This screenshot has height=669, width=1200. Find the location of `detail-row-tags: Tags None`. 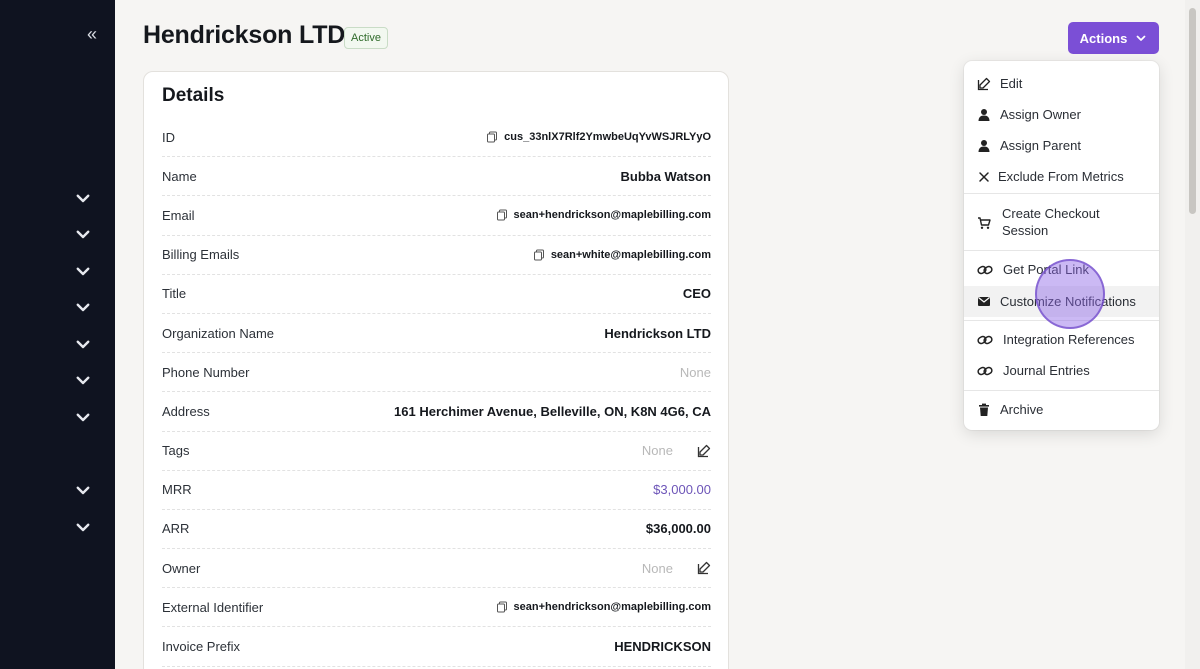

detail-row-tags: Tags None is located at coordinates (436, 451).